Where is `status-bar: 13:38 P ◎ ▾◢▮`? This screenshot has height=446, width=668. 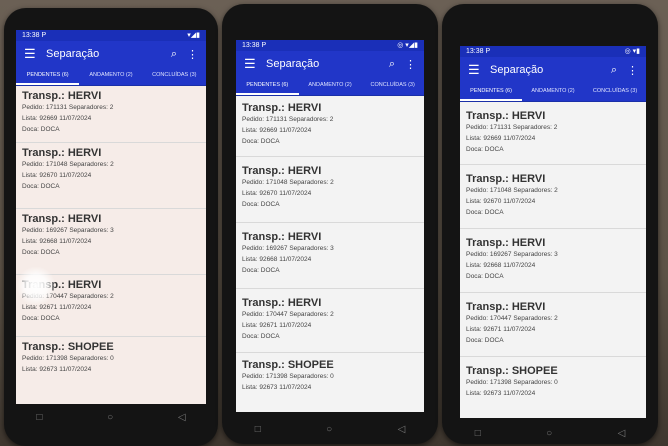 status-bar: 13:38 P ◎ ▾◢▮ is located at coordinates (330, 45).